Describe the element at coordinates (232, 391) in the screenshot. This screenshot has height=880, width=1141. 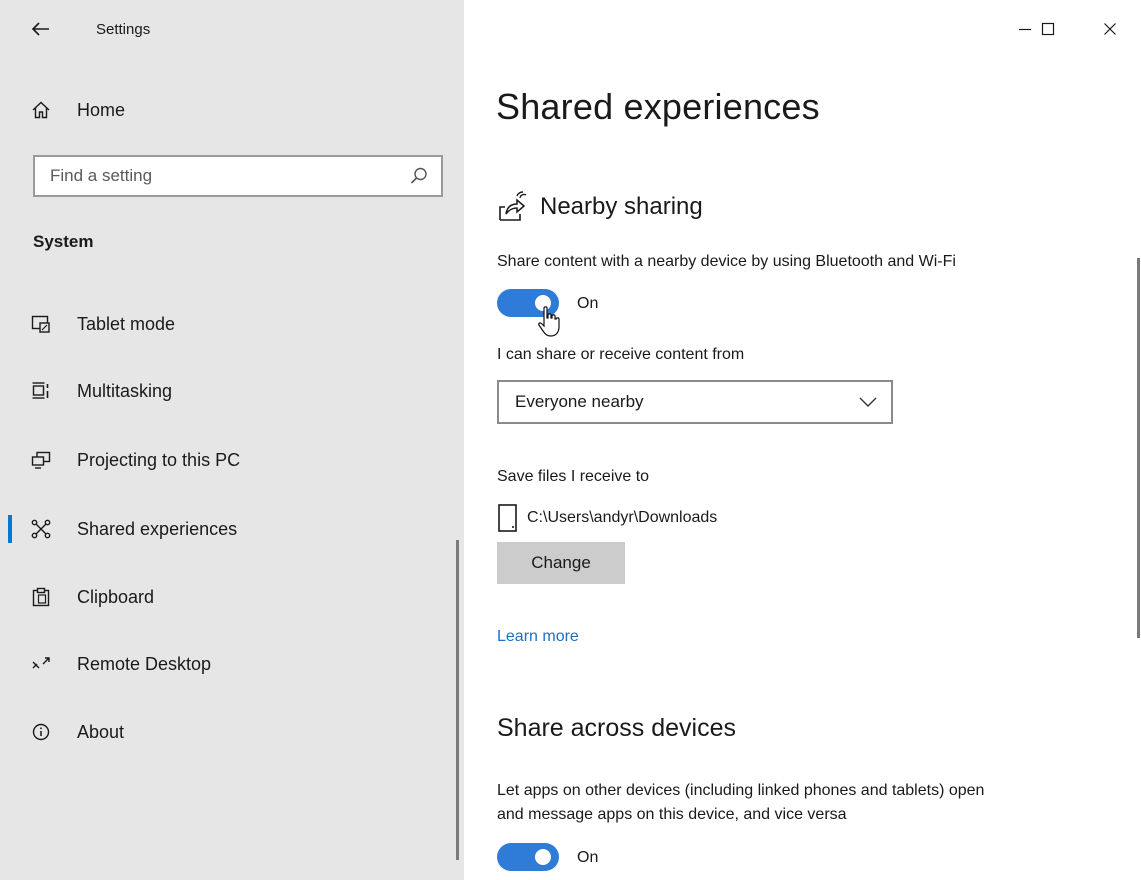
I see `sidebar-item-multitasking: Multitasking` at that location.